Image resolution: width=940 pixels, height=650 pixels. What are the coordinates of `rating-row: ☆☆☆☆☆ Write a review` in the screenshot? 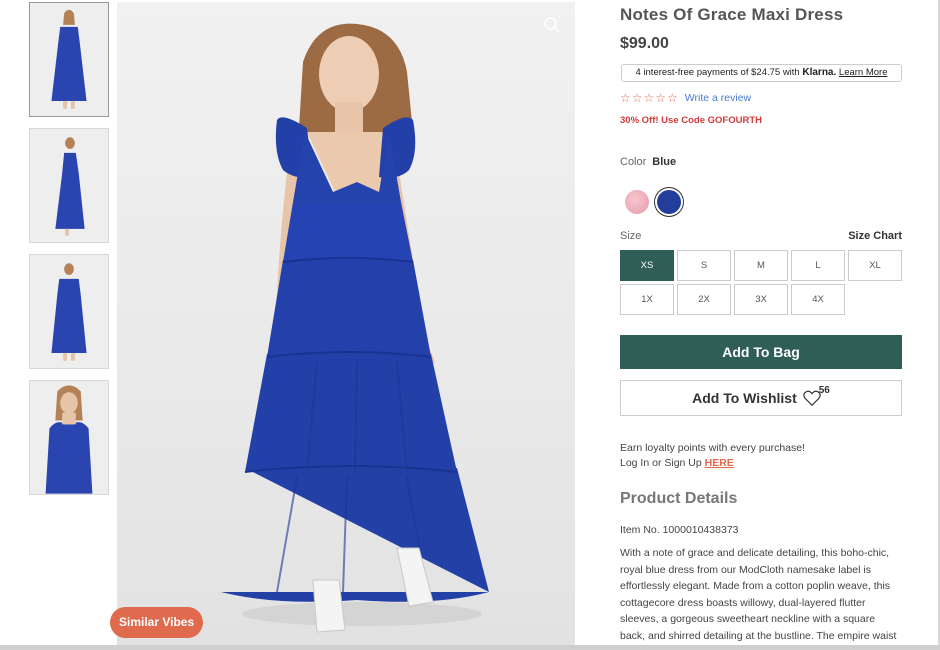 It's located at (685, 98).